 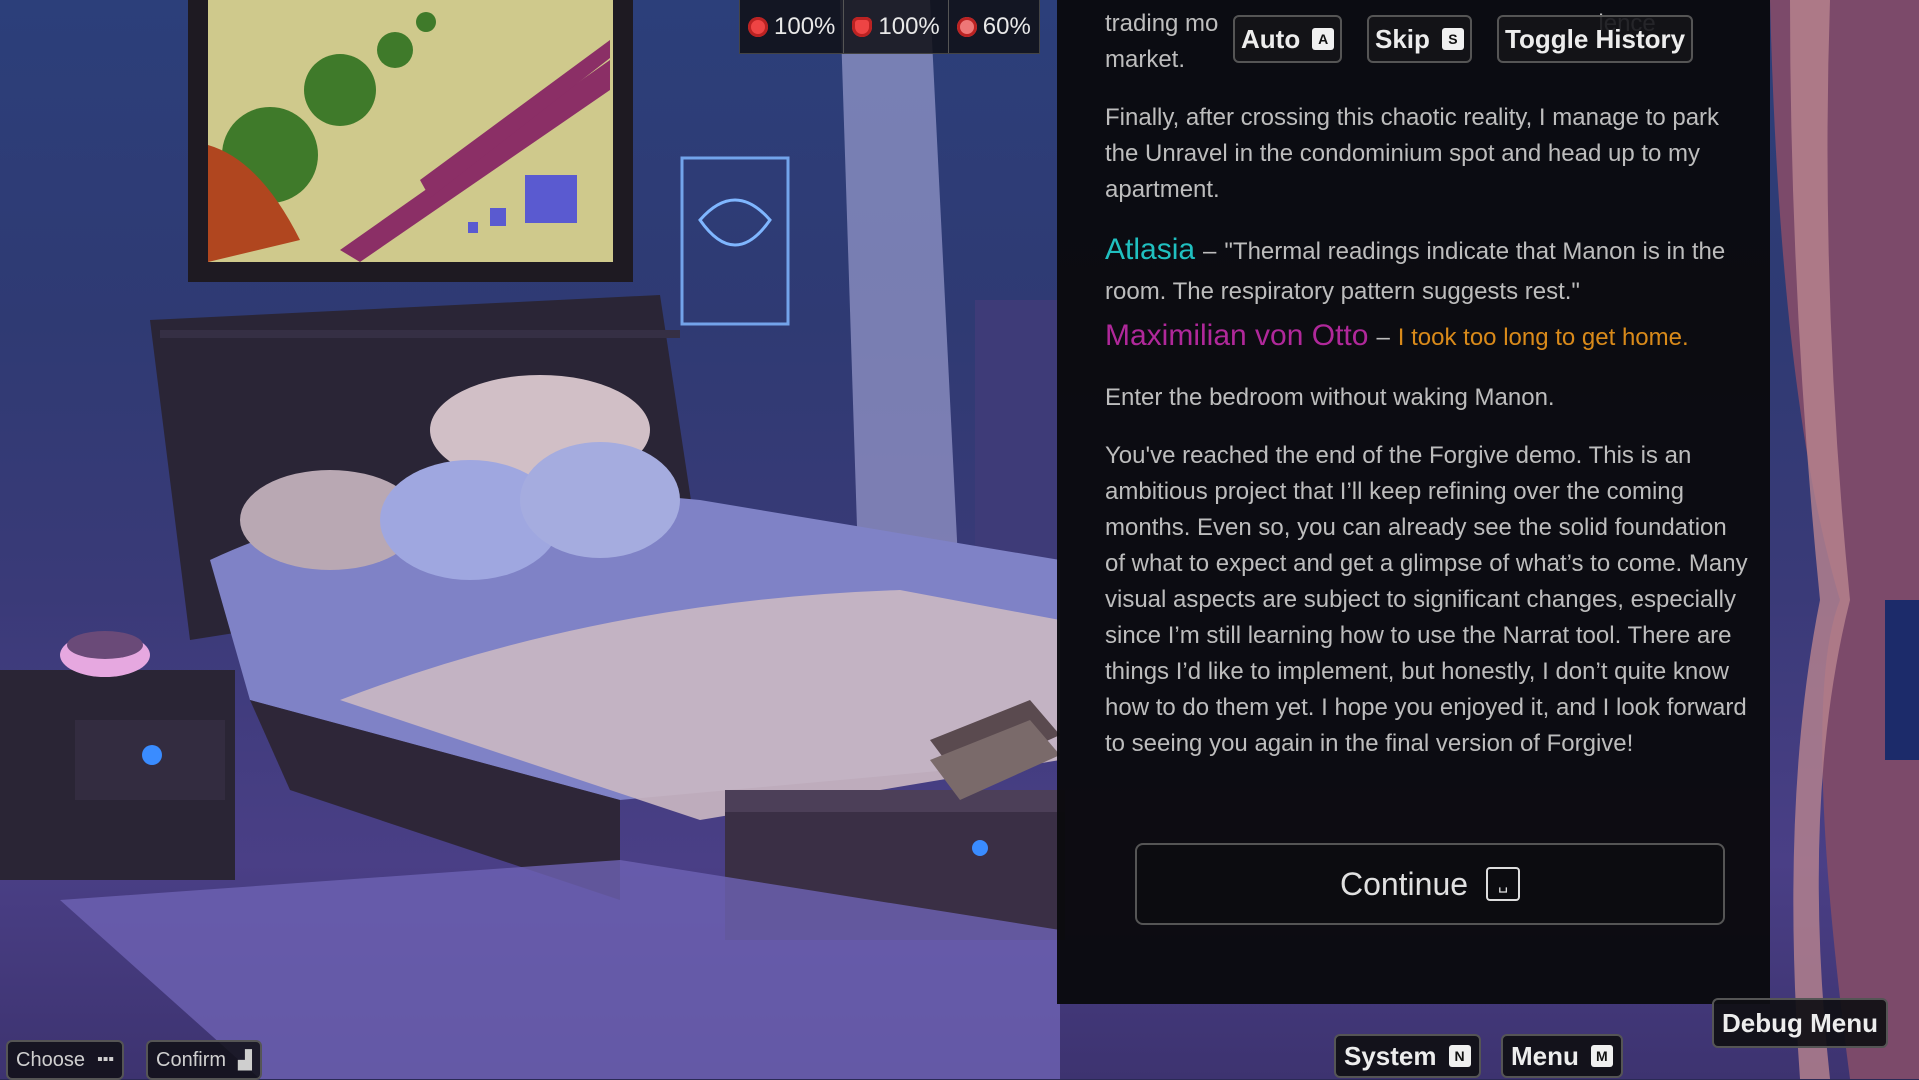 I want to click on choose-hint: Choose ▪▪▪, so click(x=65, y=1060).